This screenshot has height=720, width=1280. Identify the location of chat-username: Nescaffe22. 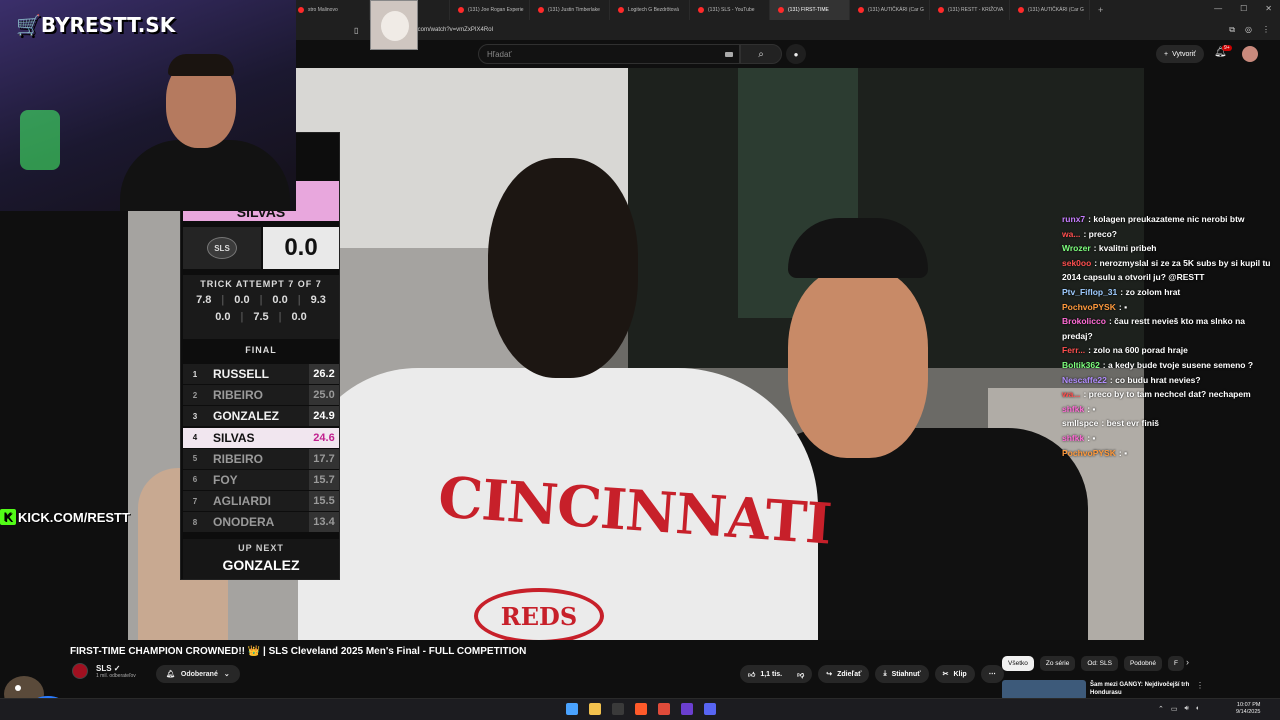
(1084, 380).